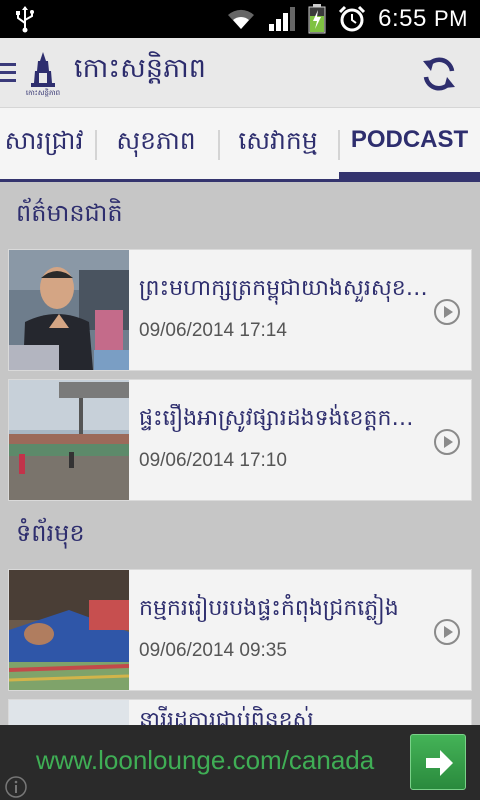 The width and height of the screenshot is (480, 800). What do you see at coordinates (8, 73) in the screenshot?
I see `menu-icon` at bounding box center [8, 73].